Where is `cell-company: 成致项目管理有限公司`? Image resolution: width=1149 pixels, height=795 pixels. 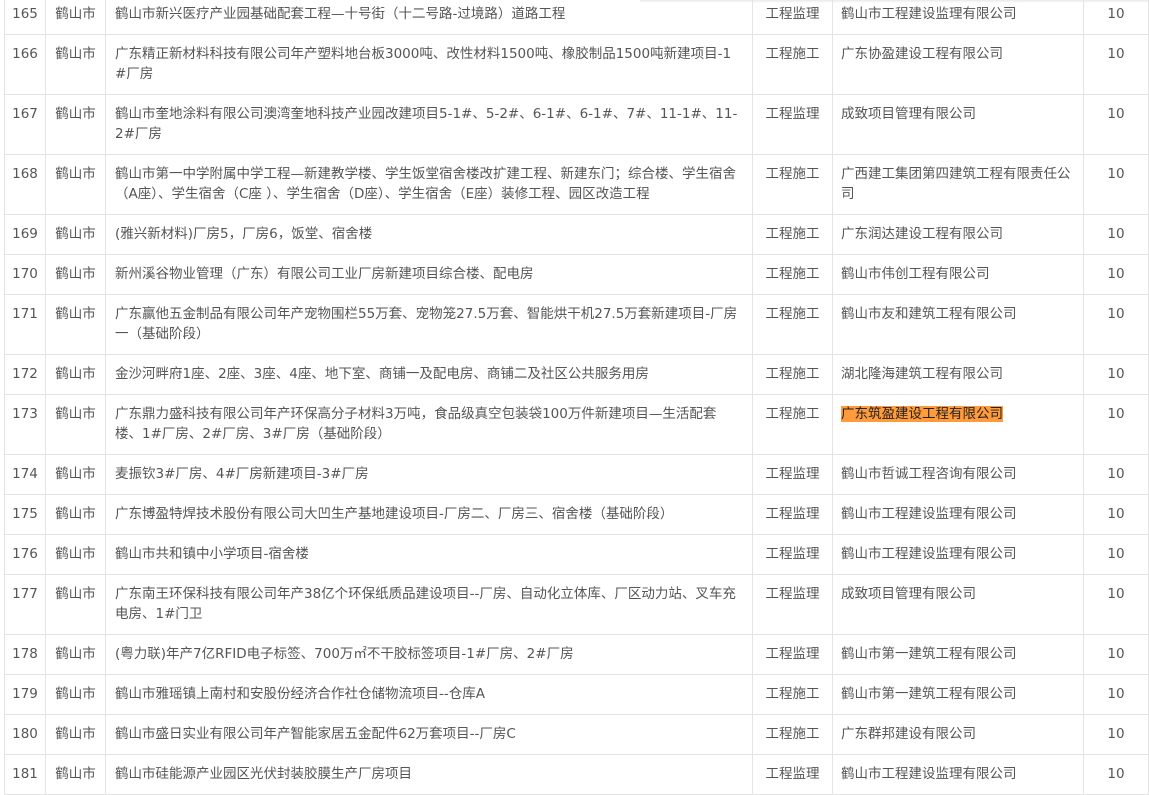
cell-company: 成致项目管理有限公司 is located at coordinates (958, 604).